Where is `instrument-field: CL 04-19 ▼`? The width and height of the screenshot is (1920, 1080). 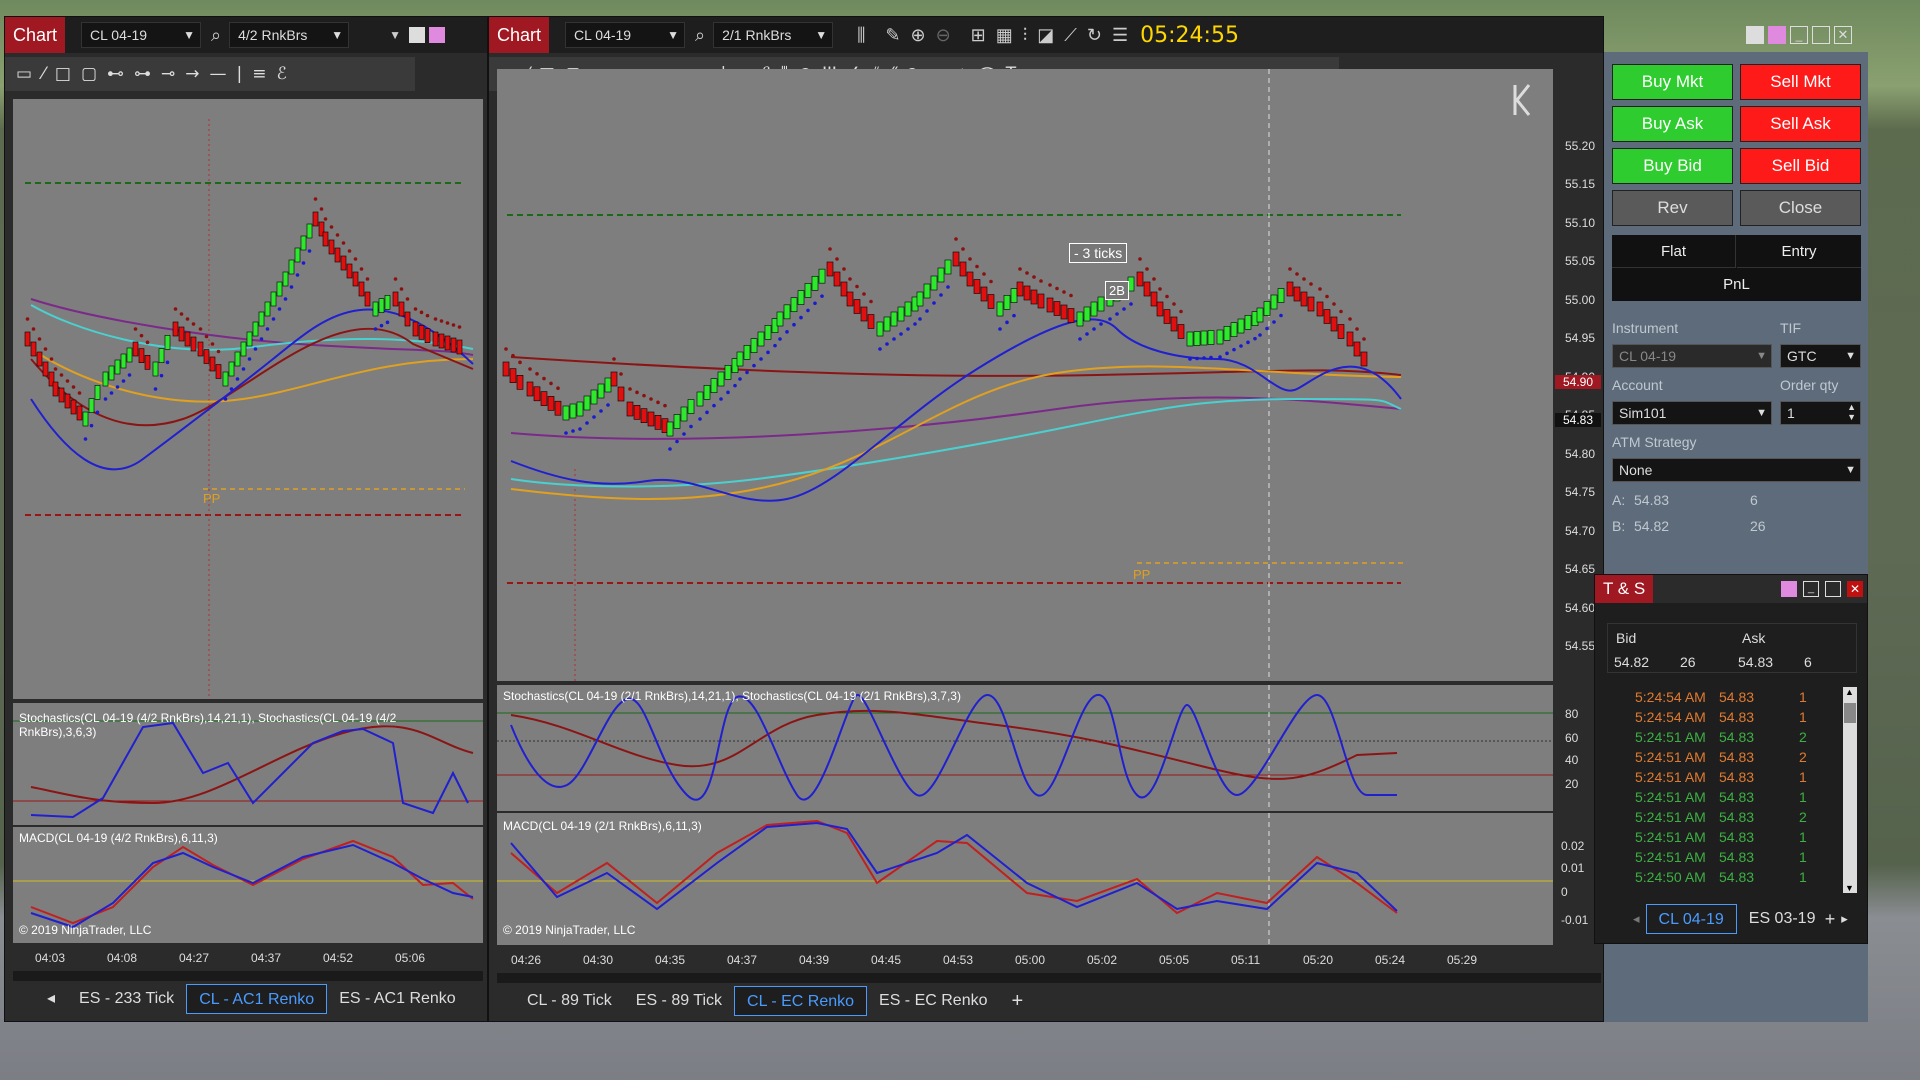 instrument-field: CL 04-19 ▼ is located at coordinates (1692, 356).